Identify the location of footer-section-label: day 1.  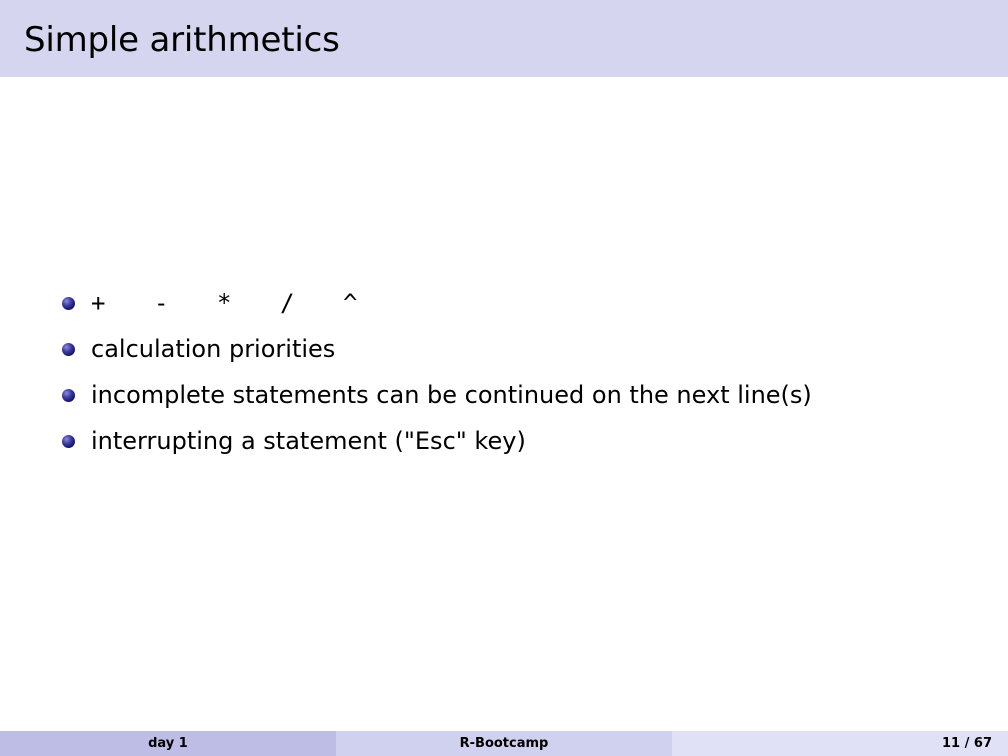
(168, 743).